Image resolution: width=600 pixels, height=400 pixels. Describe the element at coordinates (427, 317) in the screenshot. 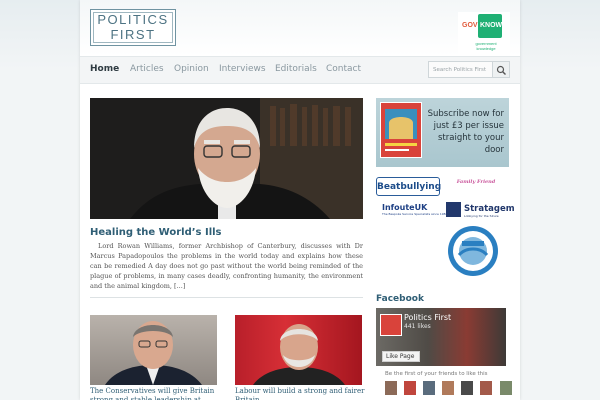

I see `facebook-page-name: Politics First` at that location.